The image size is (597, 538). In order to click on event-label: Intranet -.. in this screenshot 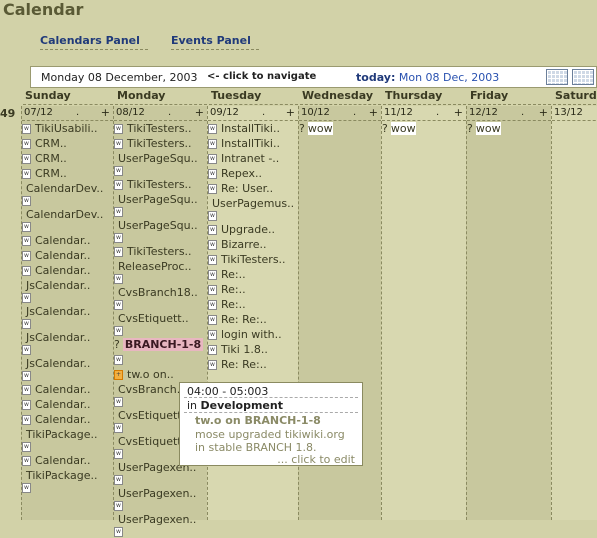, I will do `click(250, 158)`.